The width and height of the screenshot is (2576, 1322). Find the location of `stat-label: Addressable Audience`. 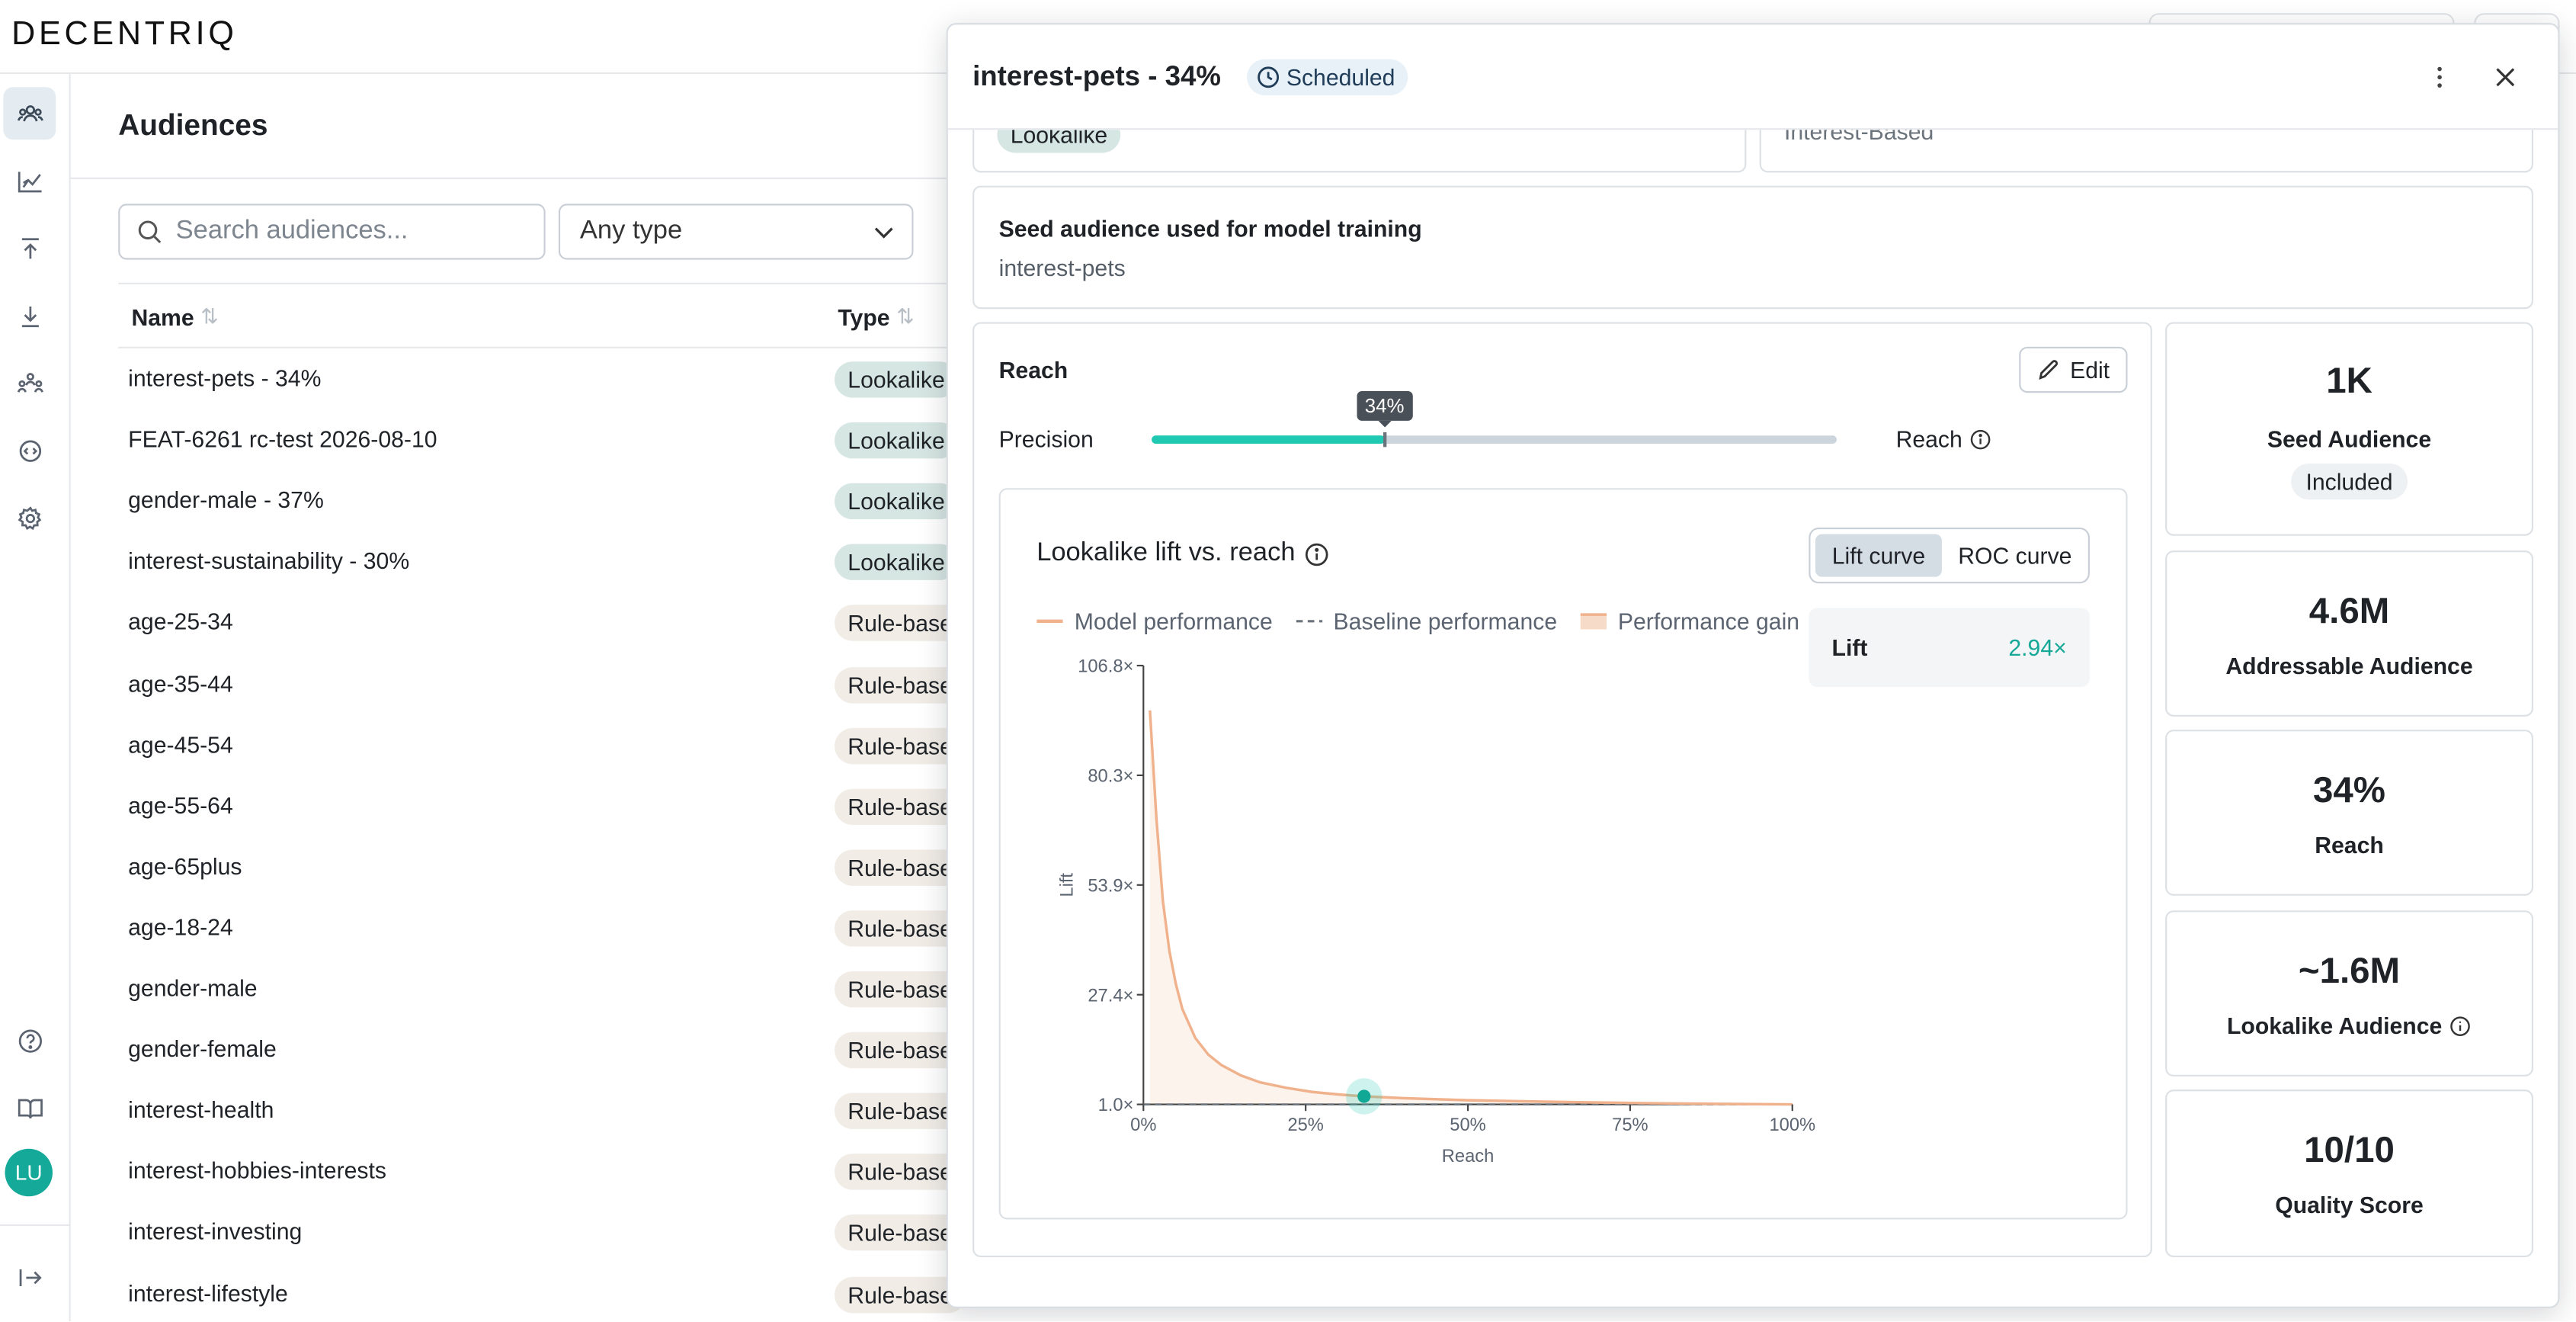

stat-label: Addressable Audience is located at coordinates (2349, 665).